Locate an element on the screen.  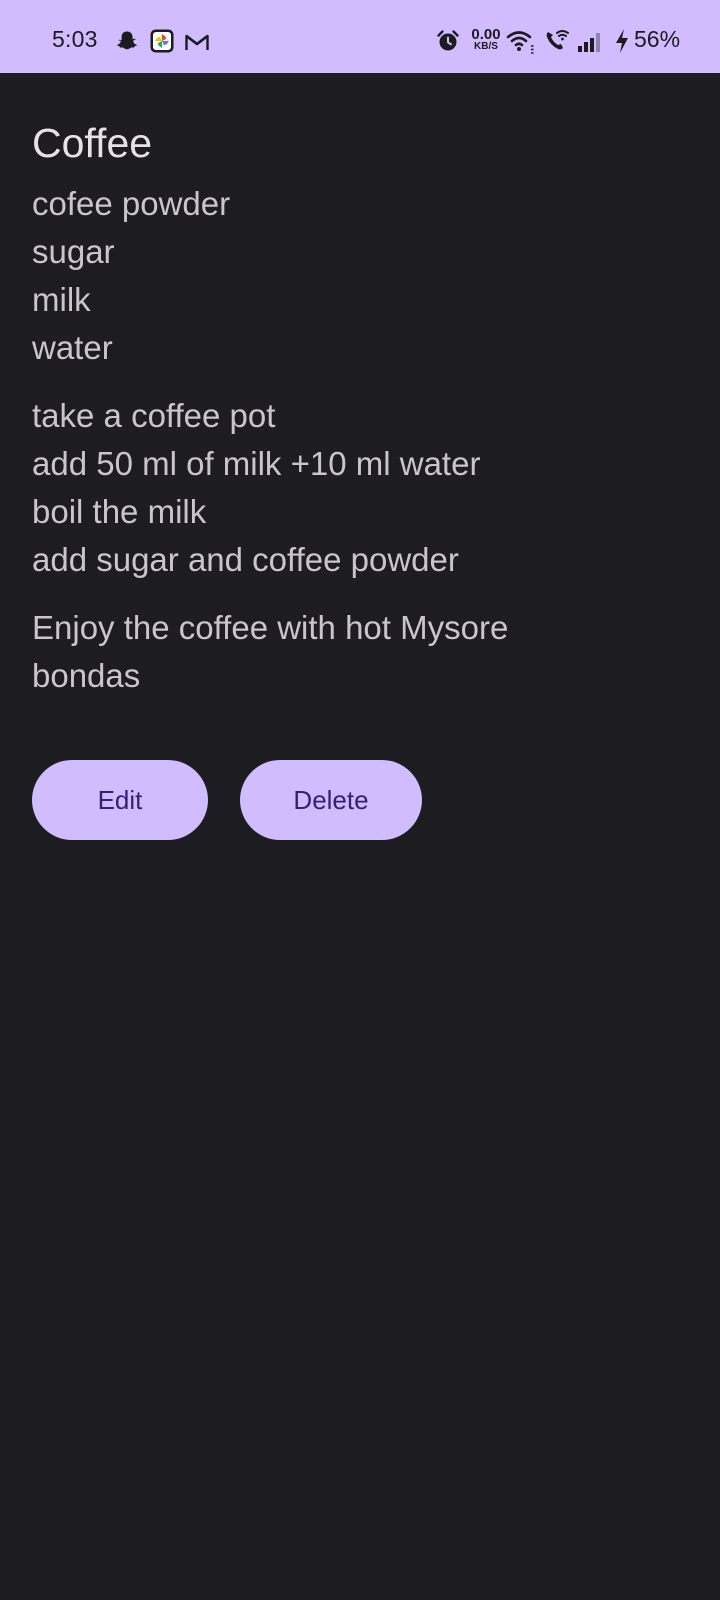
battery-percent: 56% is located at coordinates (657, 39).